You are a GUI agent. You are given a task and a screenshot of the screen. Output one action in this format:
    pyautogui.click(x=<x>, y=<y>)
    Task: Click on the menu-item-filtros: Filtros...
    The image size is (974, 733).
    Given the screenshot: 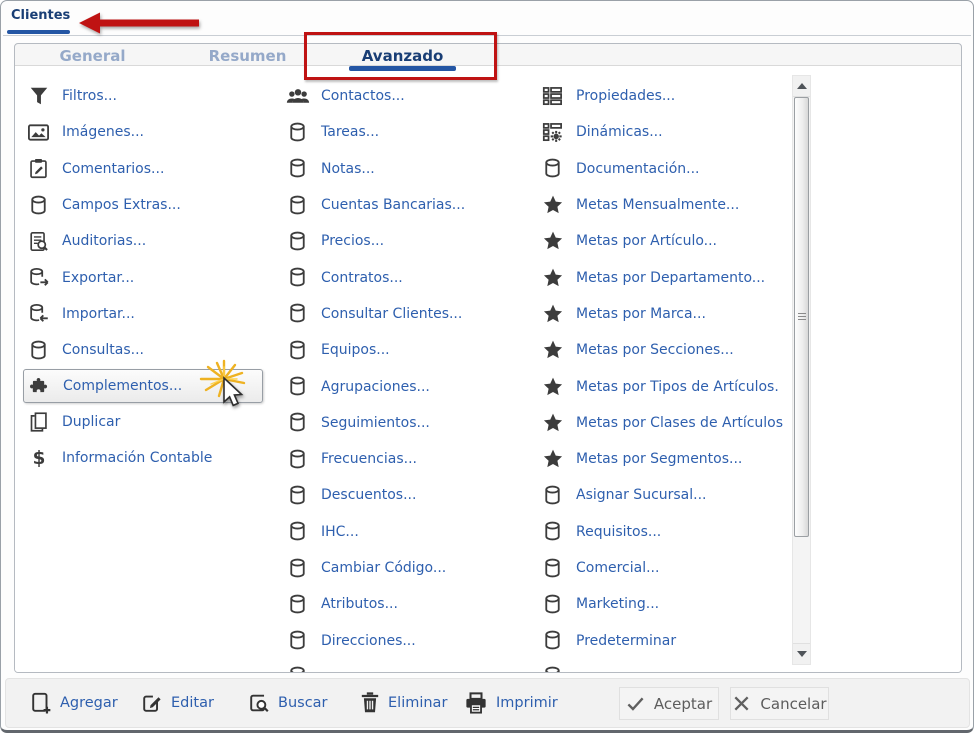 What is the action you would take?
    pyautogui.click(x=143, y=96)
    